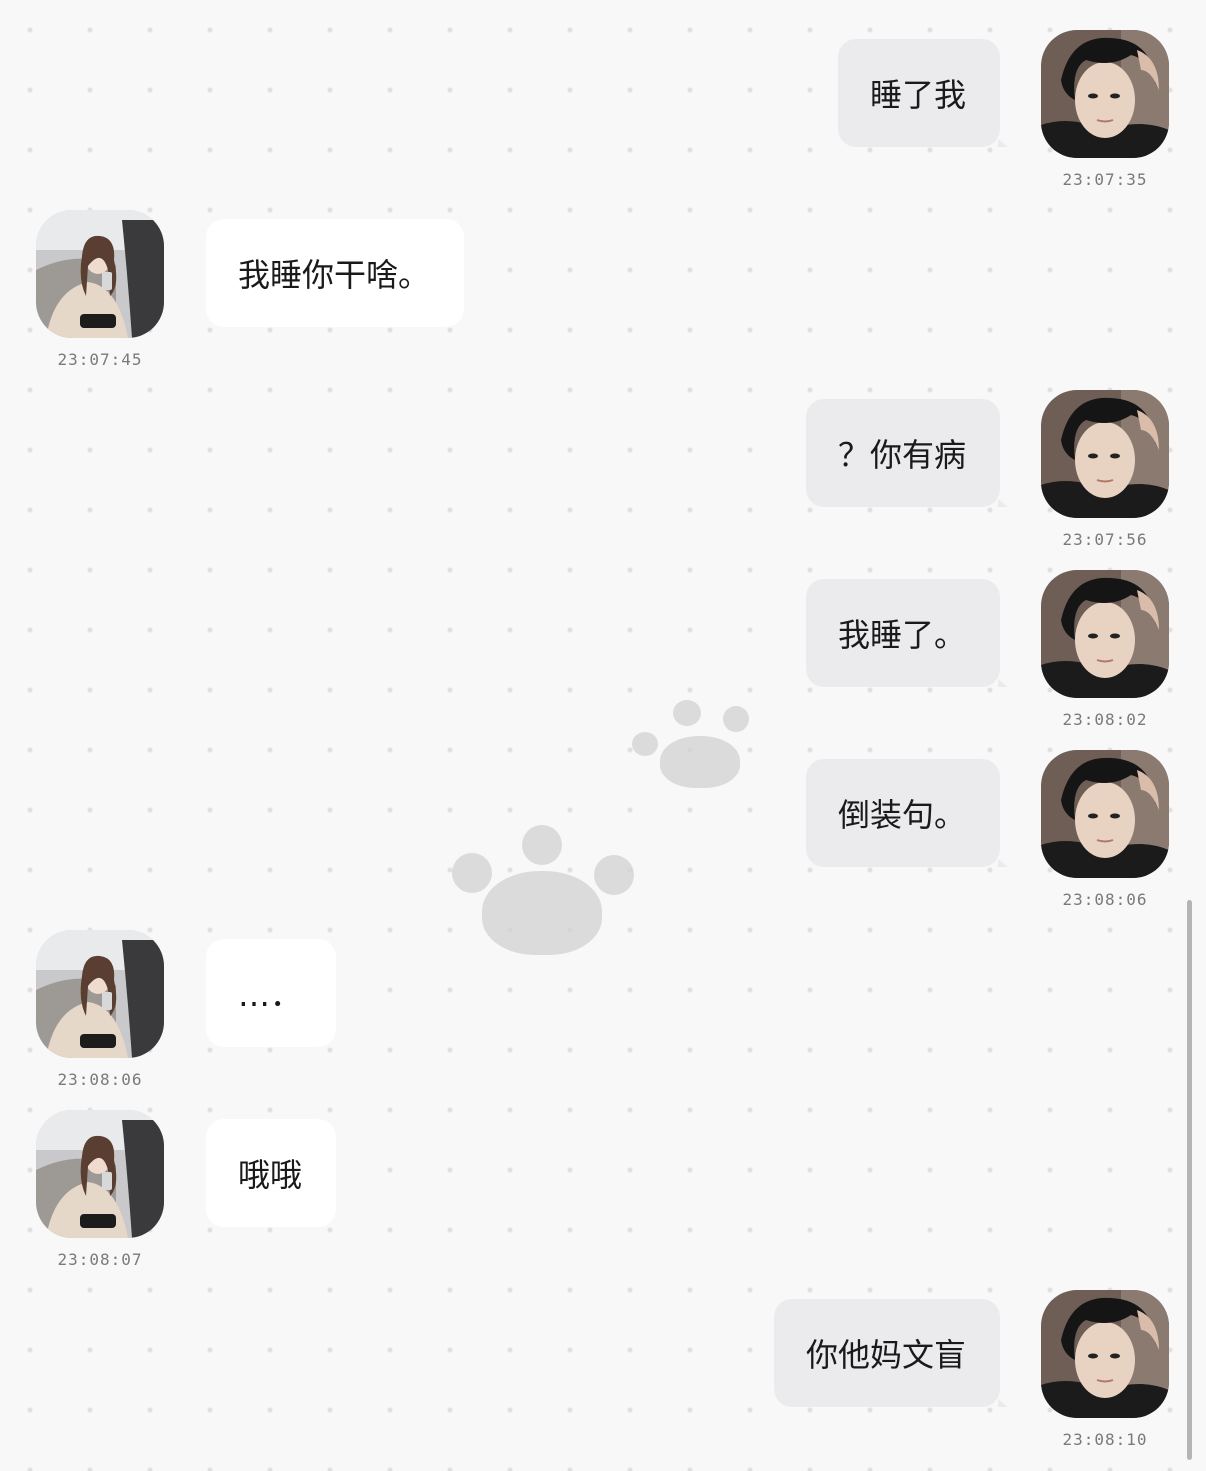 The height and width of the screenshot is (1471, 1206). What do you see at coordinates (603, 1015) in the screenshot?
I see `message-row: …． 23:08:06` at bounding box center [603, 1015].